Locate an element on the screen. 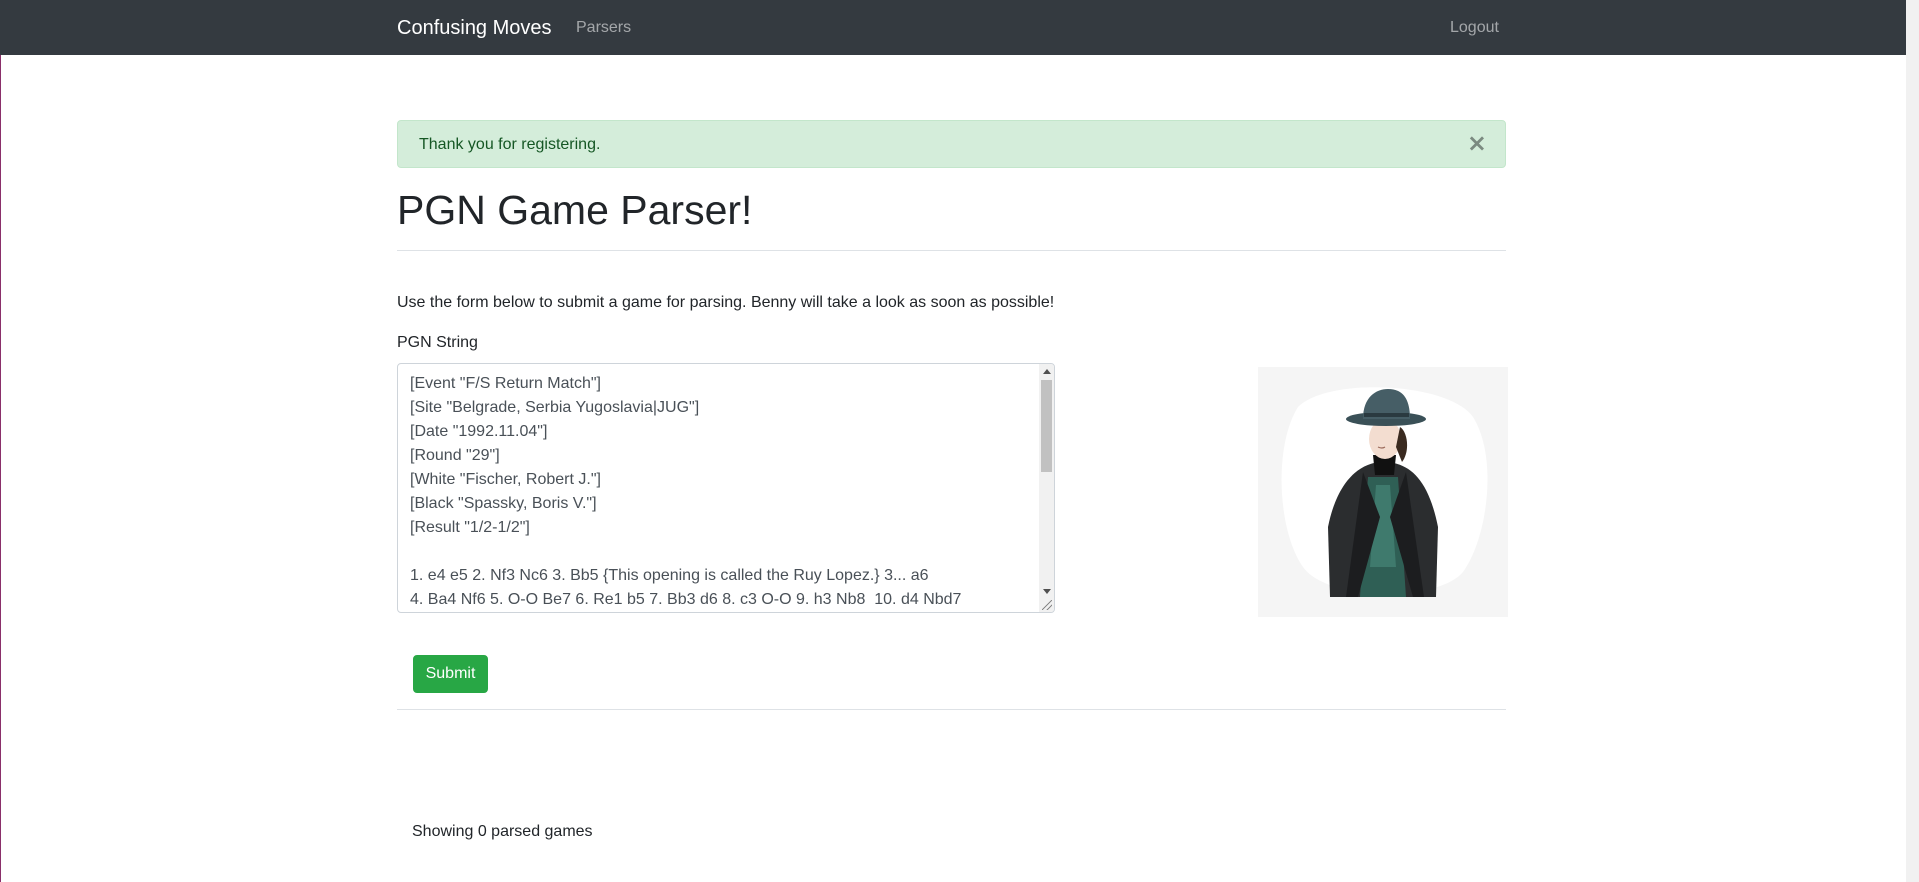 This screenshot has width=1919, height=882. scroll-down-arrow-icon is located at coordinates (1047, 591).